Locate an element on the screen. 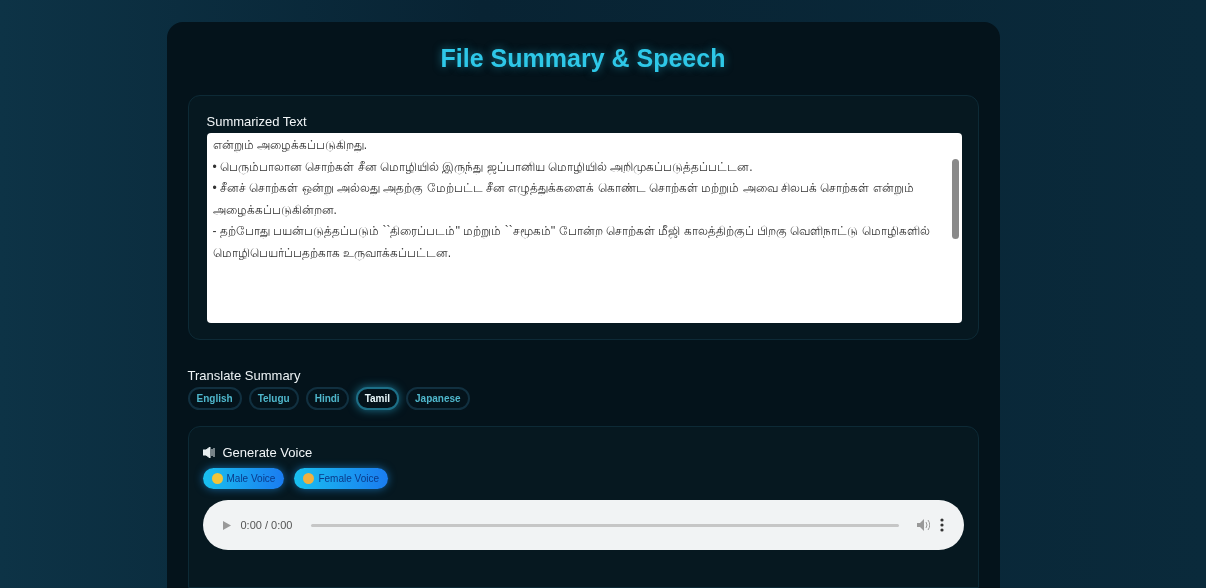 Image resolution: width=1206 pixels, height=588 pixels. voice-label: Generate Voice is located at coordinates (267, 452).